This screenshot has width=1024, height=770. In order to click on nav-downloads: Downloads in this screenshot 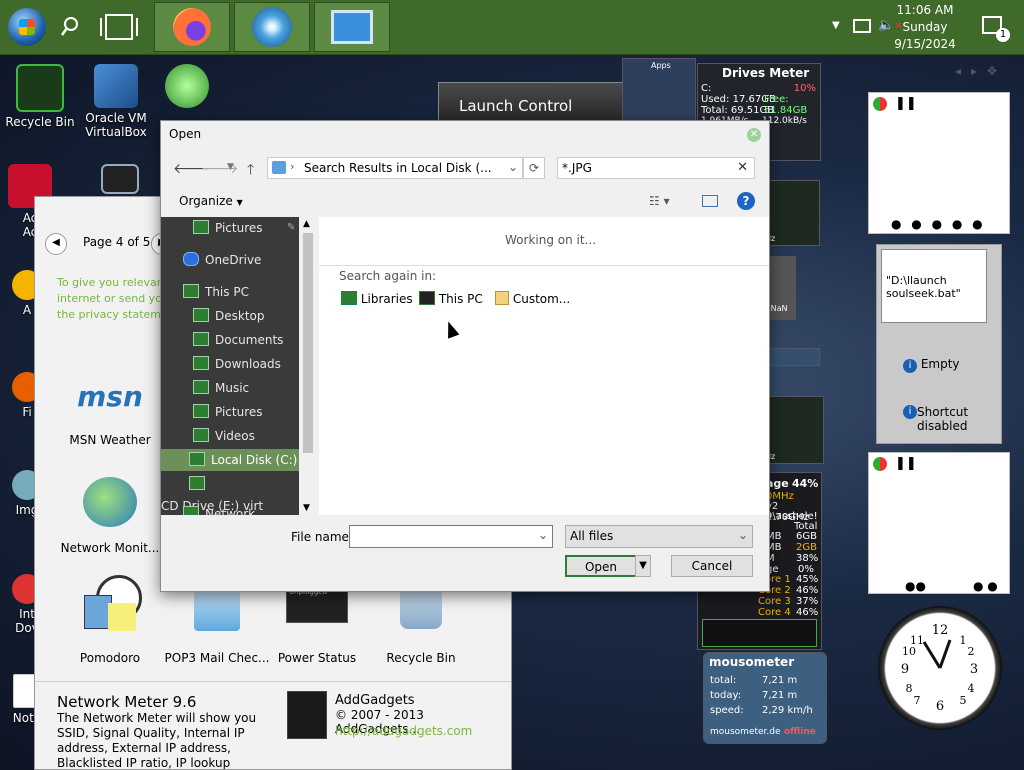, I will do `click(230, 364)`.